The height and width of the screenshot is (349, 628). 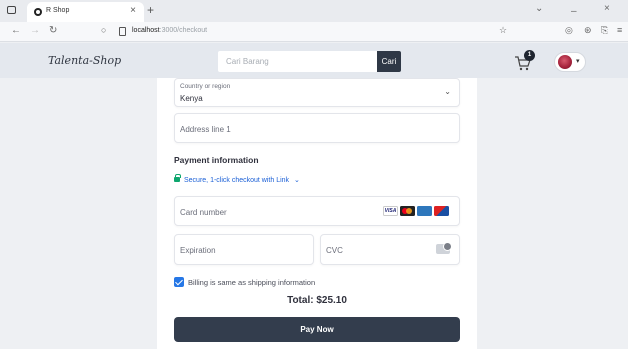 I want to click on cvc-placeholder: CVC, so click(x=334, y=250).